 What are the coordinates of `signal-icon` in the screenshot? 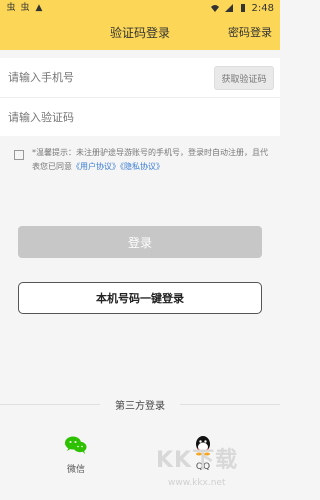 It's located at (228, 8).